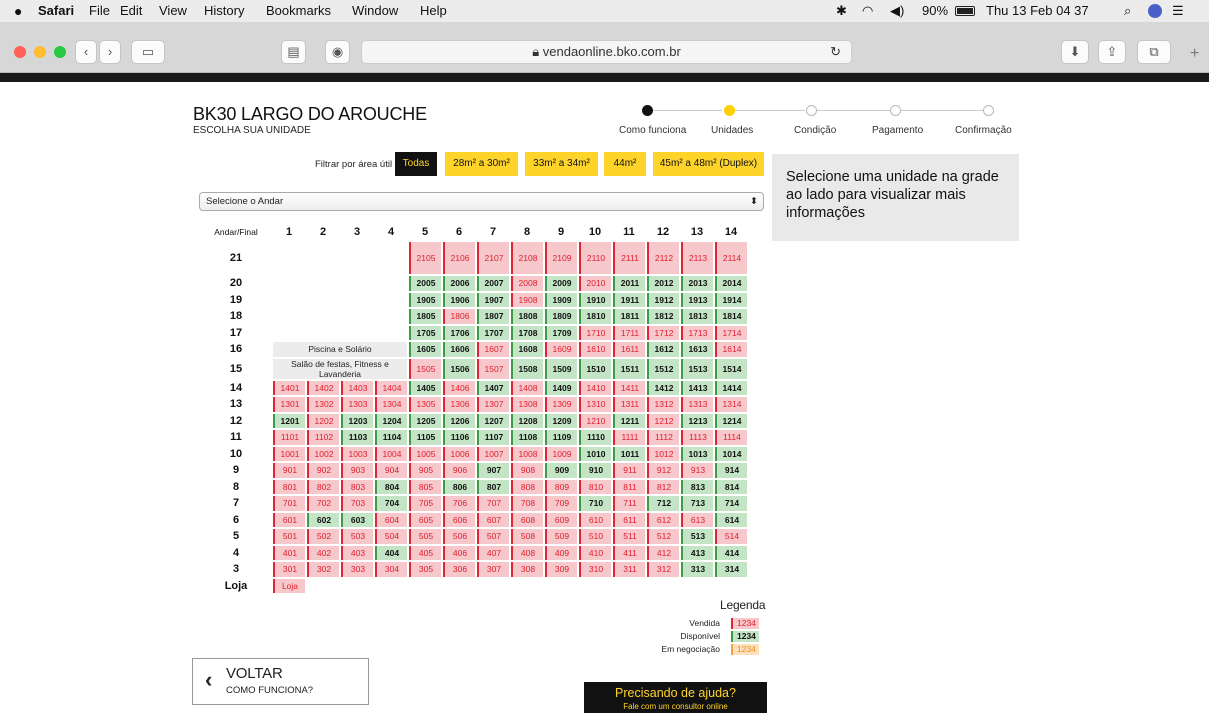  What do you see at coordinates (606, 52) in the screenshot?
I see `address-bar: 🔒︎ vendaonline.bko.com.br ↻` at bounding box center [606, 52].